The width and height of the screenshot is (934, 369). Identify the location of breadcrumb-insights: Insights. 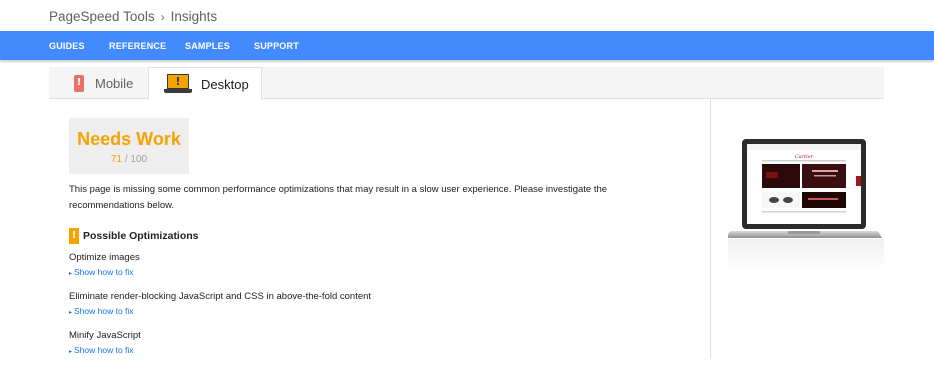
(194, 16).